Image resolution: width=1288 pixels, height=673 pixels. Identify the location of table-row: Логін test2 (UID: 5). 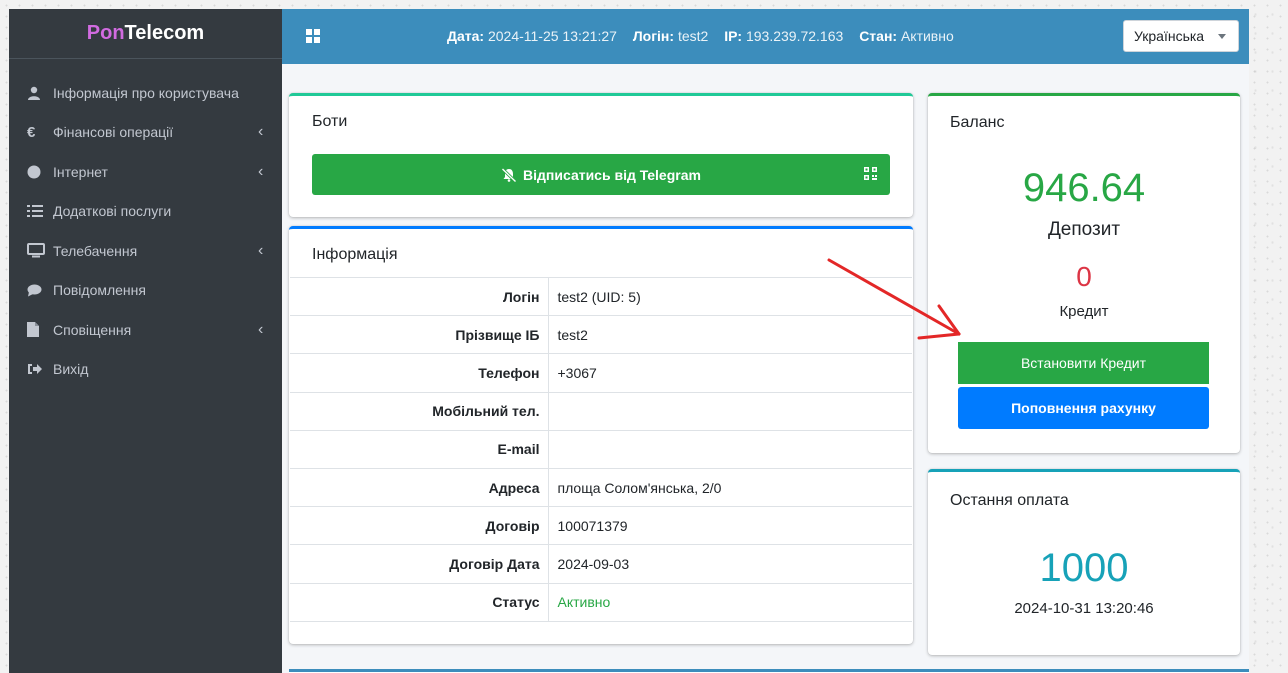
(601, 296).